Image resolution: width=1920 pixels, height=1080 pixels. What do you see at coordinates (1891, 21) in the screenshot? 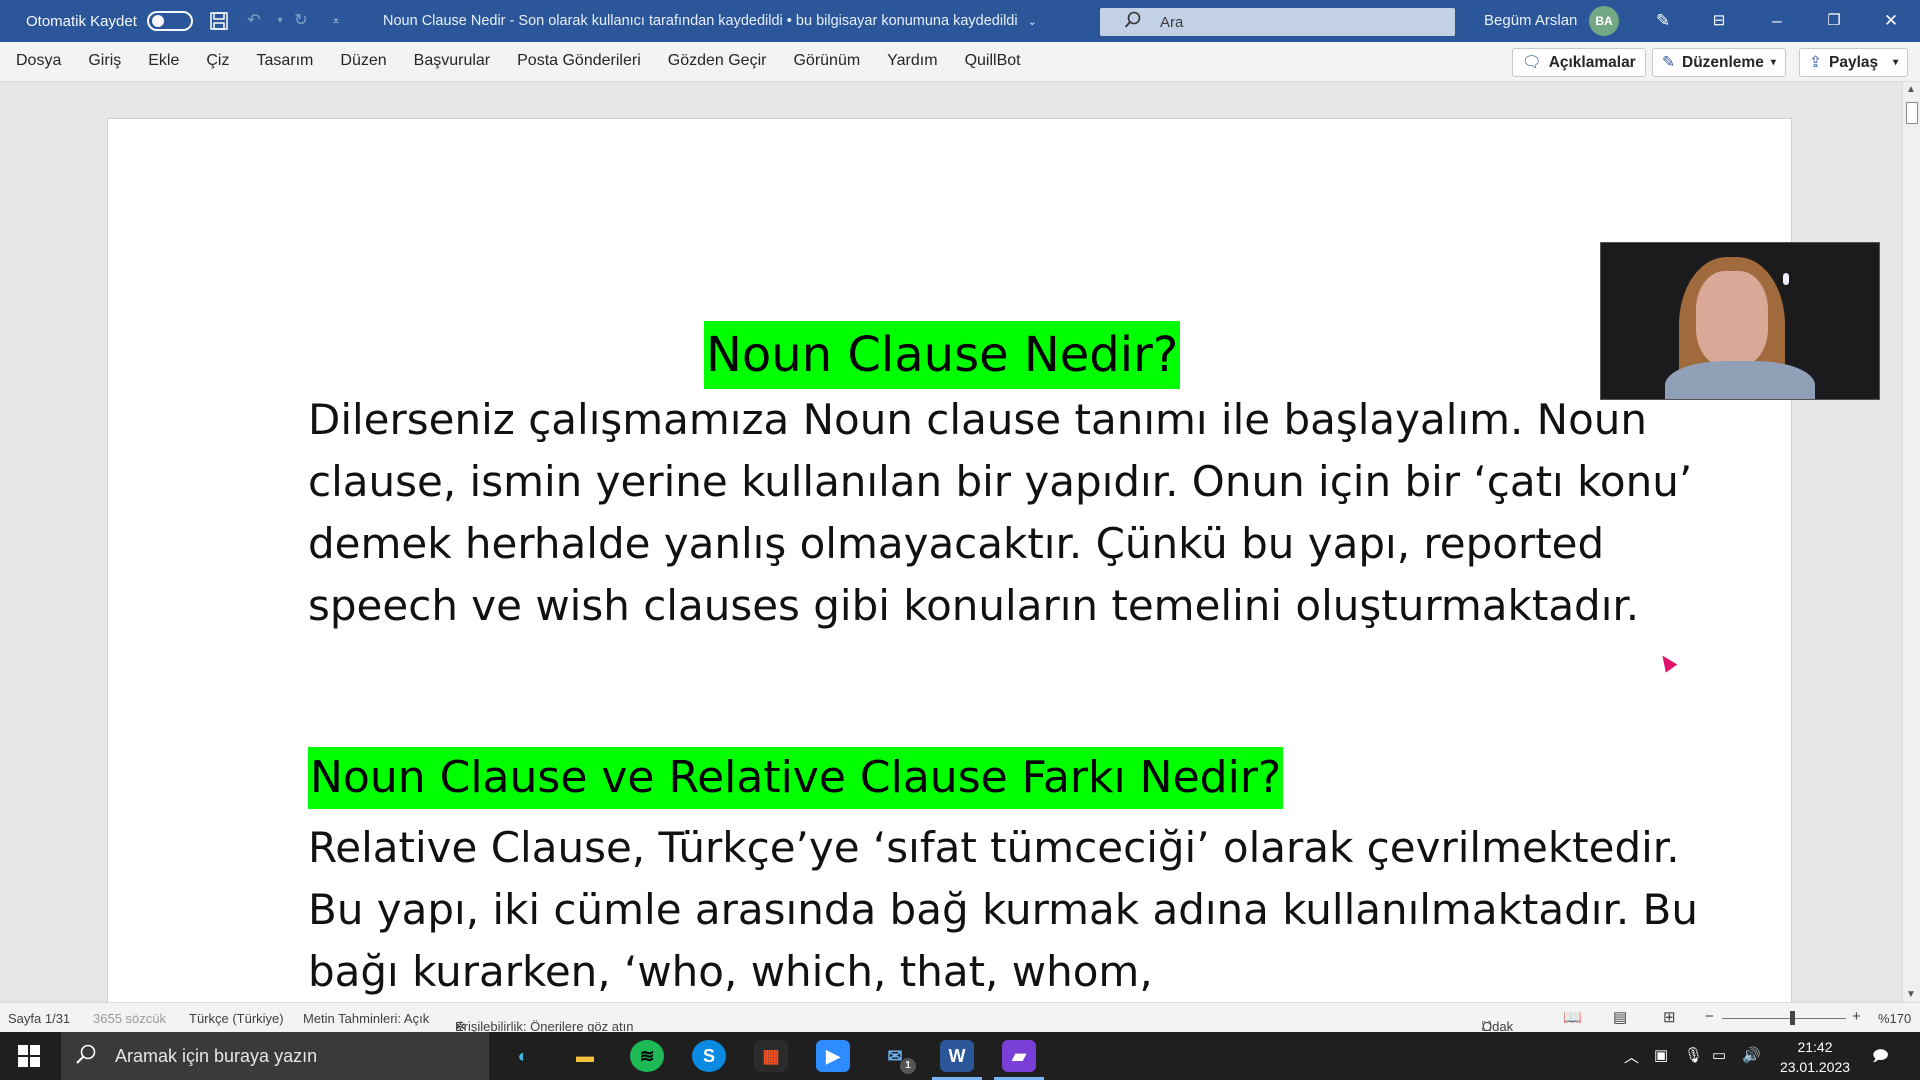
I see `close-icon: ✕` at bounding box center [1891, 21].